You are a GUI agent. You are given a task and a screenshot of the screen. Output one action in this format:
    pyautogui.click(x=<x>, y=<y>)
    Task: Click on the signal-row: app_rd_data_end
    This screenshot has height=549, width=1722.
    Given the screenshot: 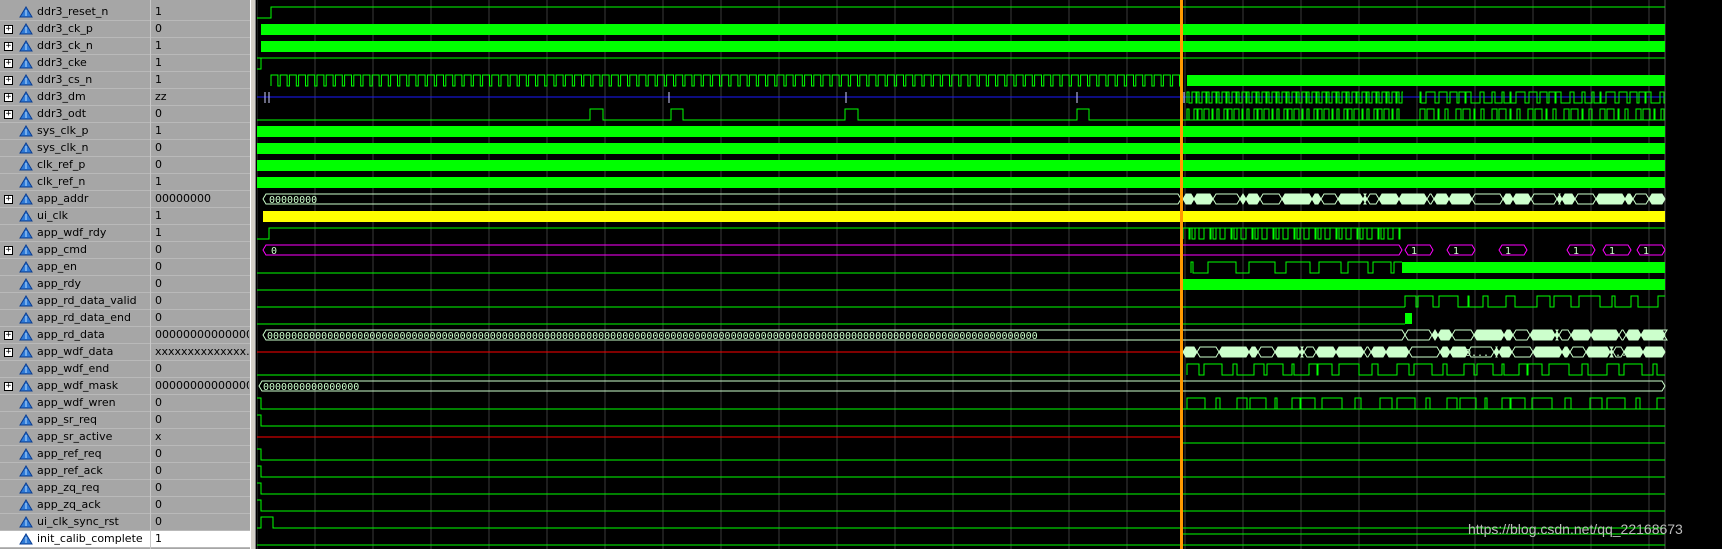 What is the action you would take?
    pyautogui.click(x=75, y=318)
    